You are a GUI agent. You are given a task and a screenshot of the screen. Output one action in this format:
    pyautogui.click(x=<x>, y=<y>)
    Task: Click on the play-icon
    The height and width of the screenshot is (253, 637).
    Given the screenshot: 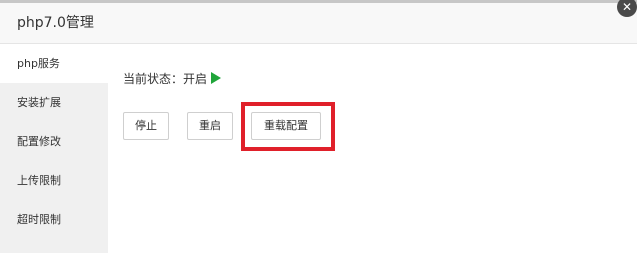 What is the action you would take?
    pyautogui.click(x=216, y=78)
    